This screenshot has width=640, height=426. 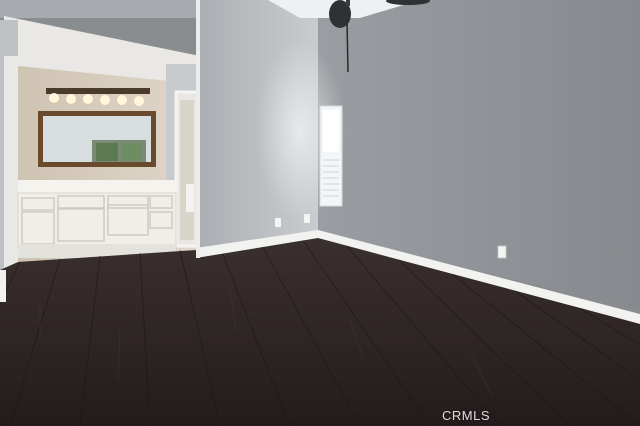 I want to click on vanity-counter, so click(x=97, y=186).